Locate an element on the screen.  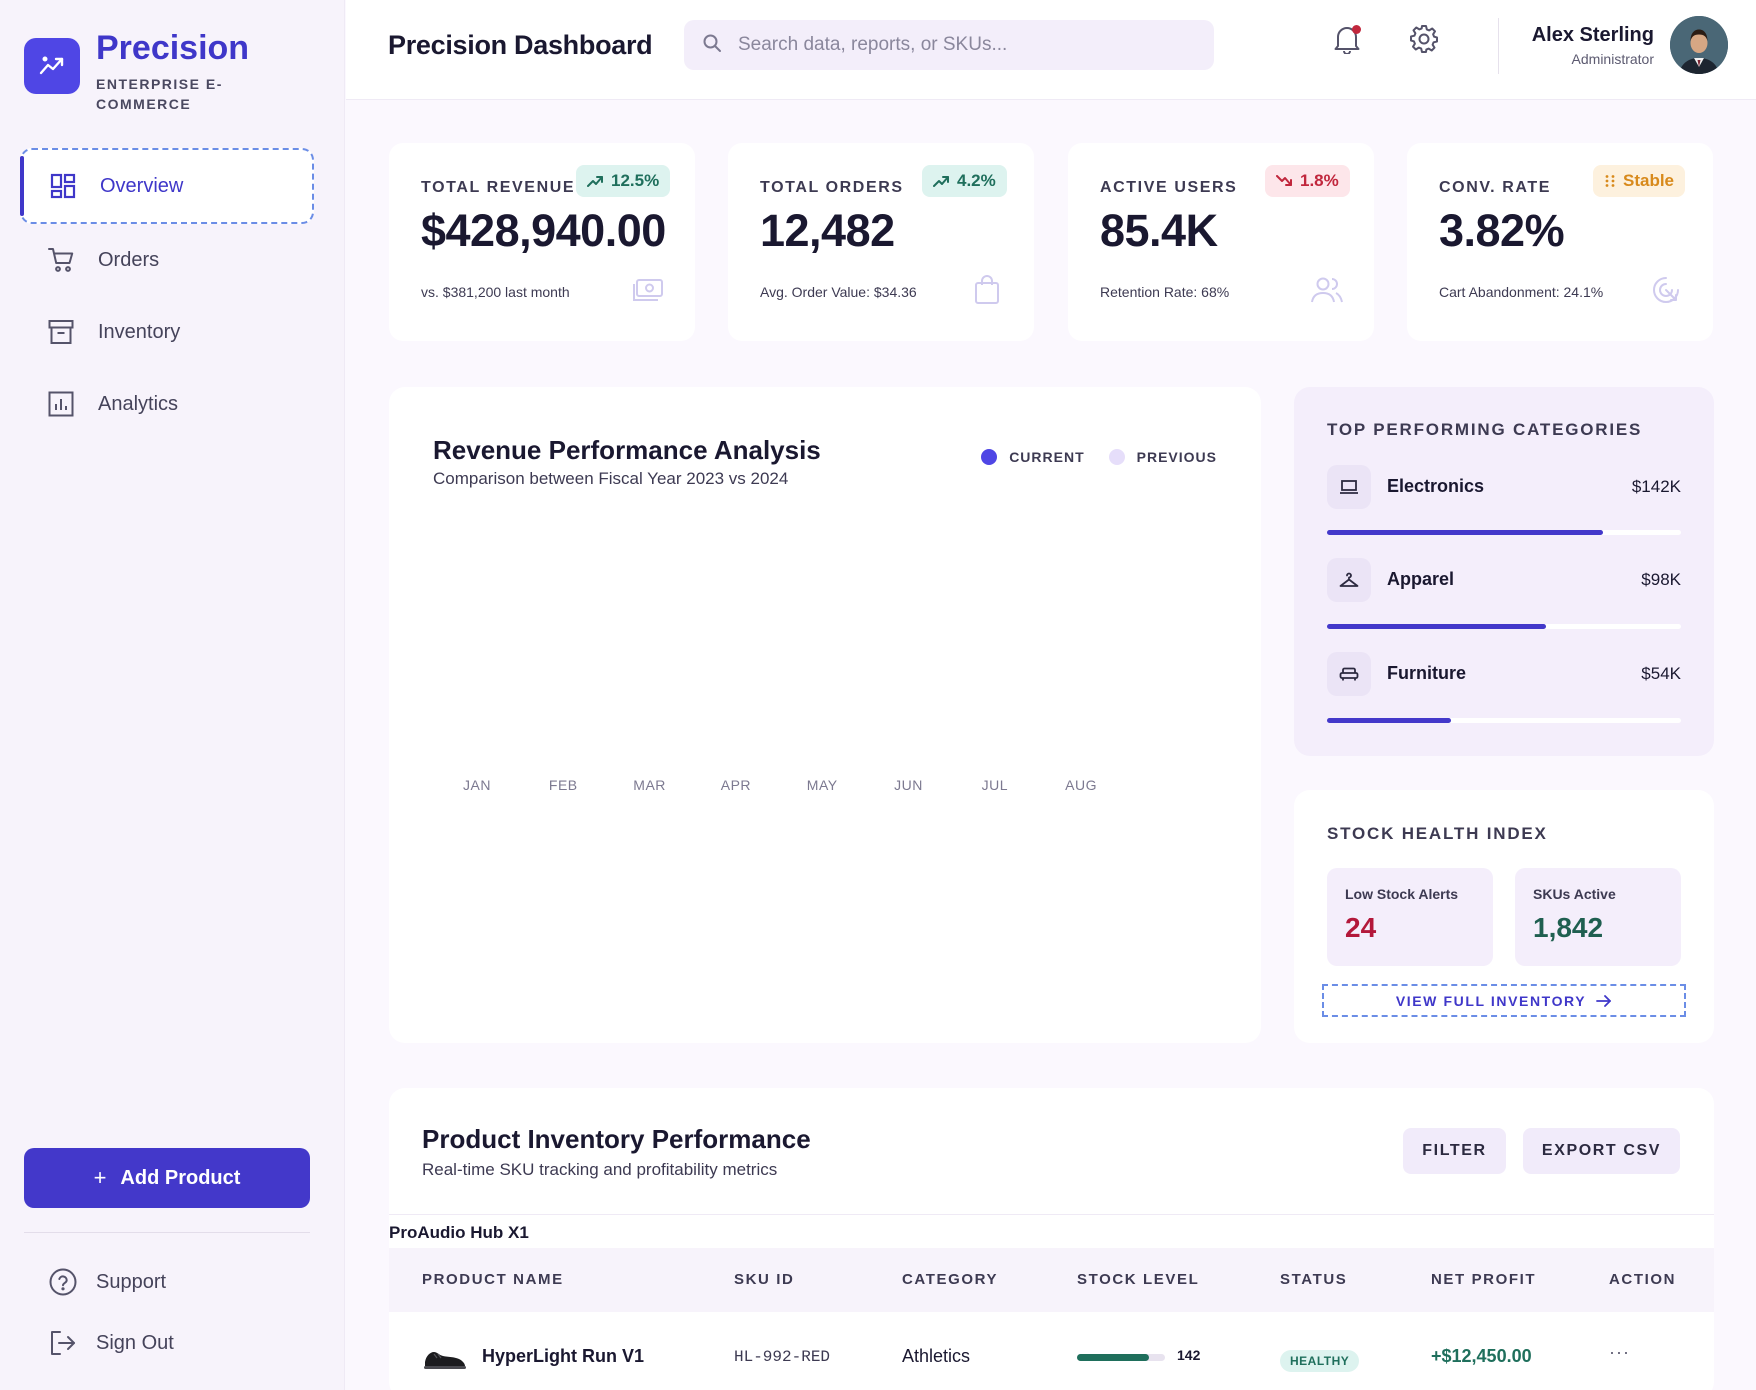
filter-button: FILTER is located at coordinates (1454, 1151).